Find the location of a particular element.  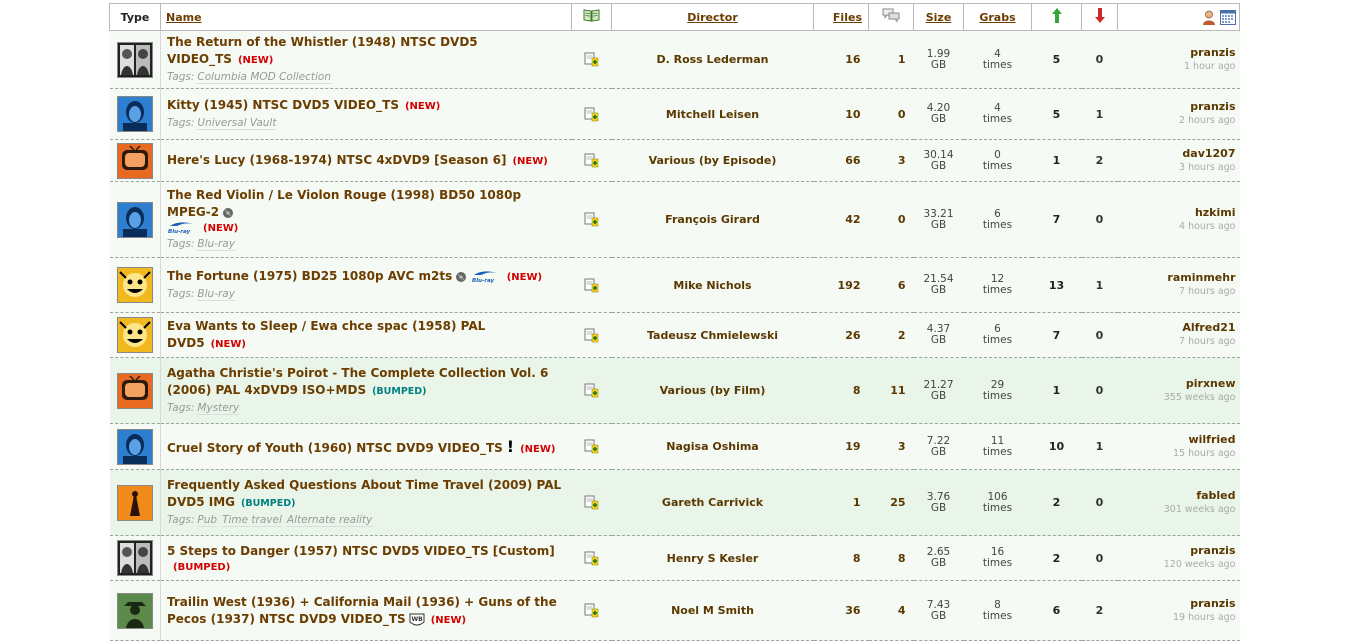

seeders-count: 6 is located at coordinates (1056, 610).